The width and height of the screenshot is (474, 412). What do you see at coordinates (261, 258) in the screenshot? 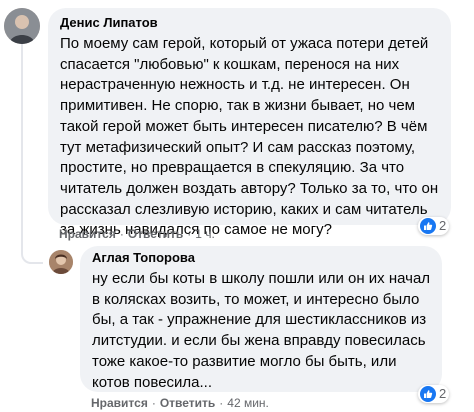
I see `comment-author: Аглая Топорова` at bounding box center [261, 258].